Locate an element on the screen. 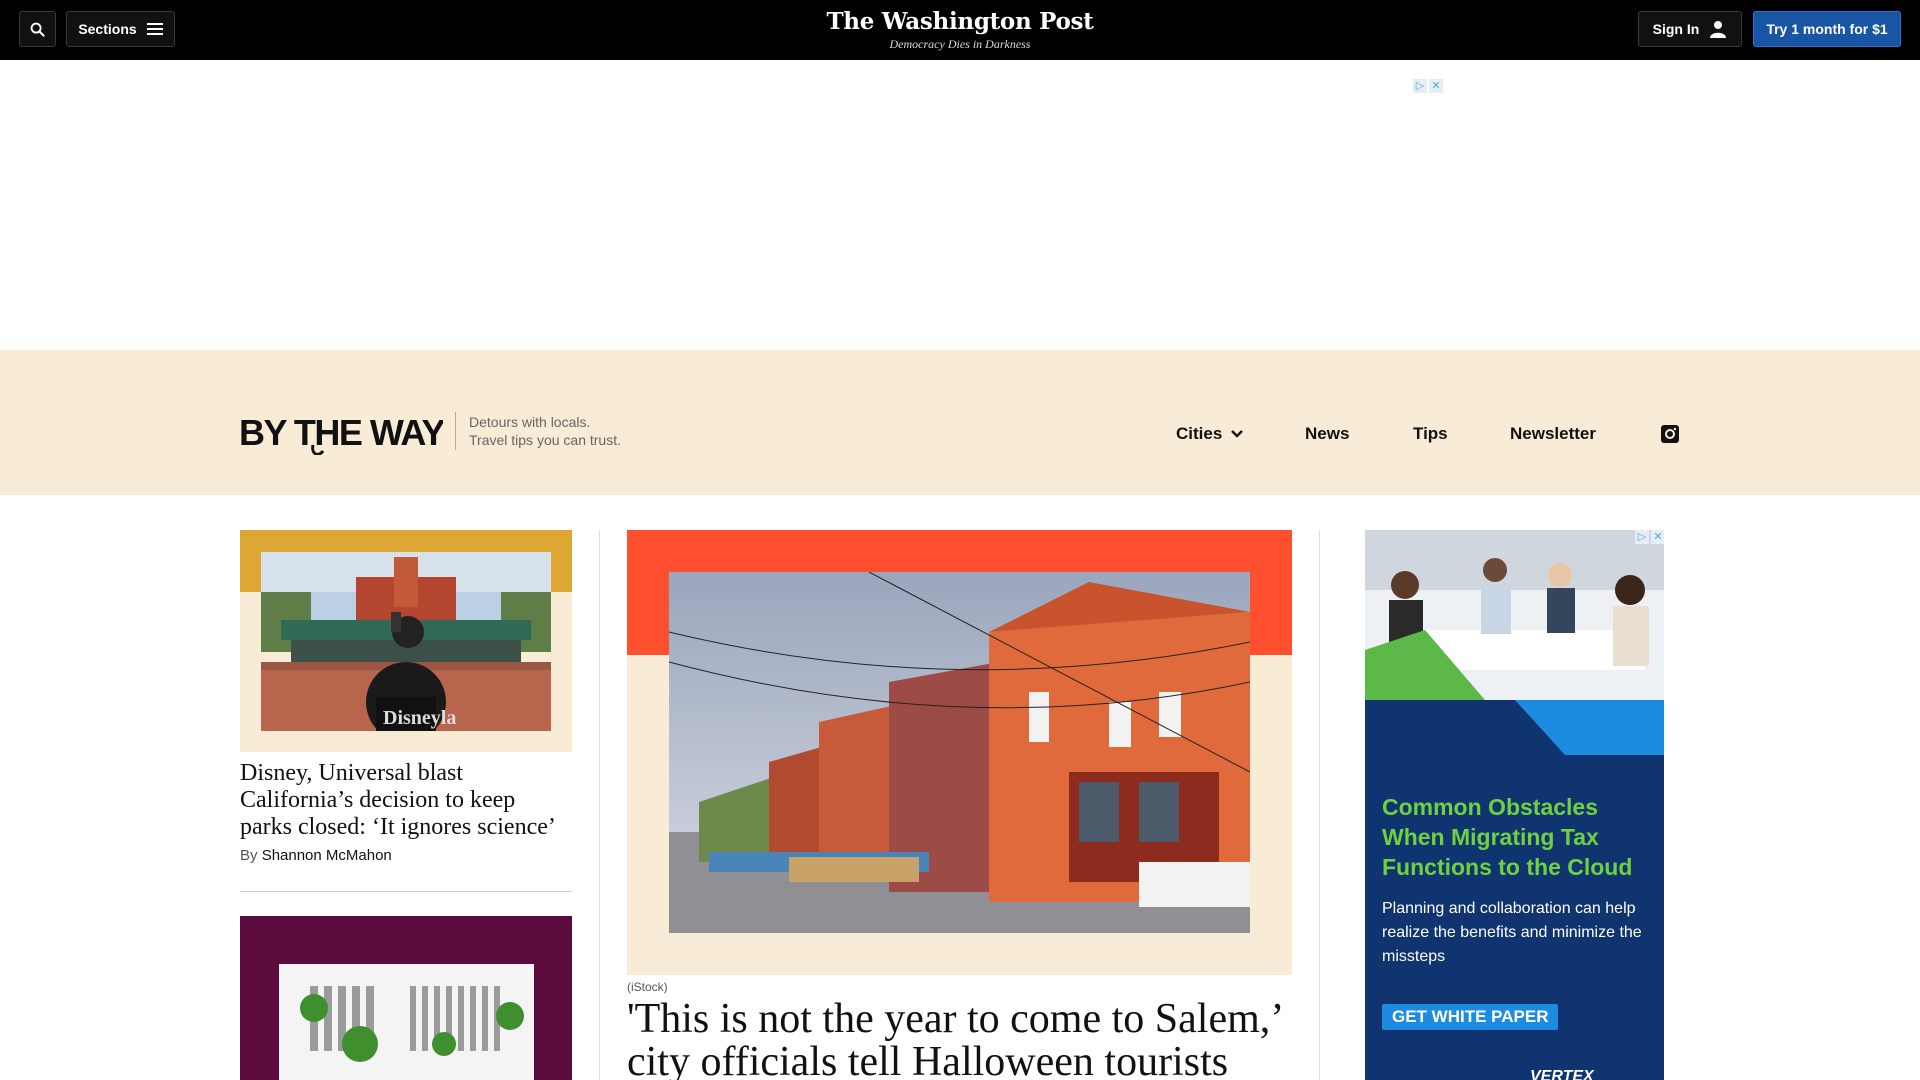 The width and height of the screenshot is (1920, 1080). sign-in-label: Sign In is located at coordinates (1676, 29).